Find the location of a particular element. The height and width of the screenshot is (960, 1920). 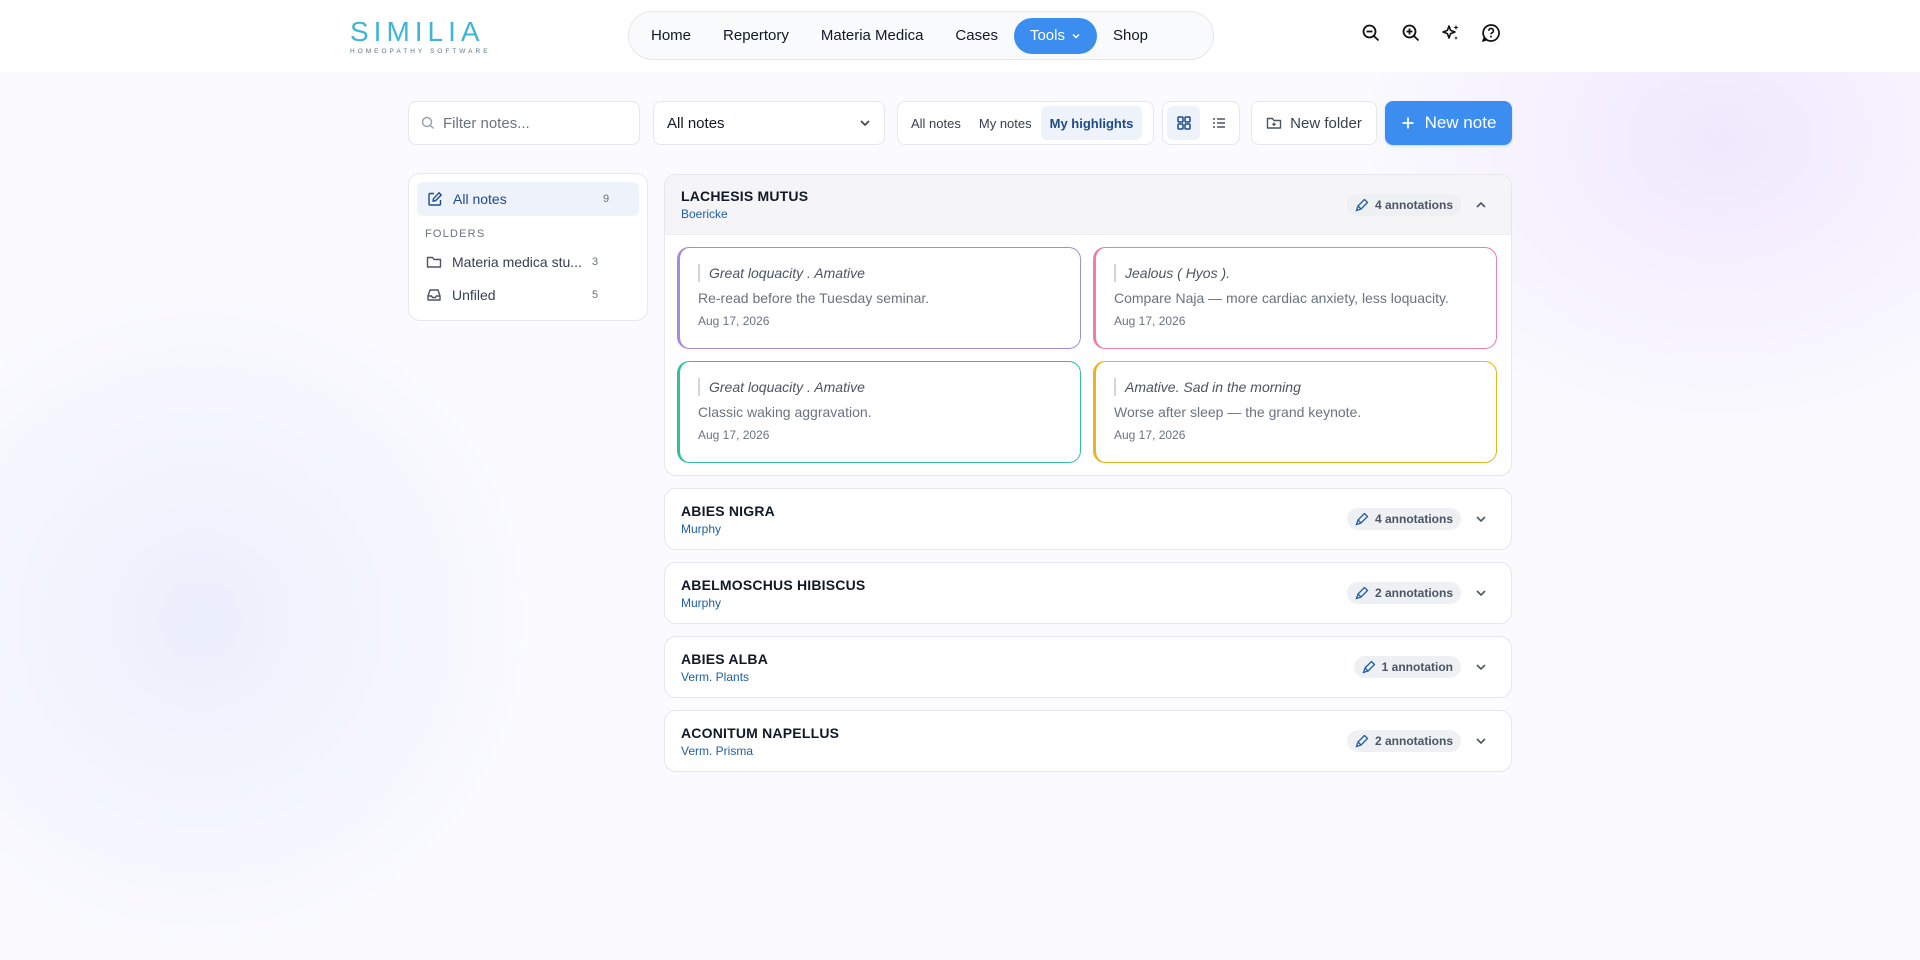

remedy-group-header: LACHESIS MUTUS Boericke 4 annotations is located at coordinates (1088, 205).